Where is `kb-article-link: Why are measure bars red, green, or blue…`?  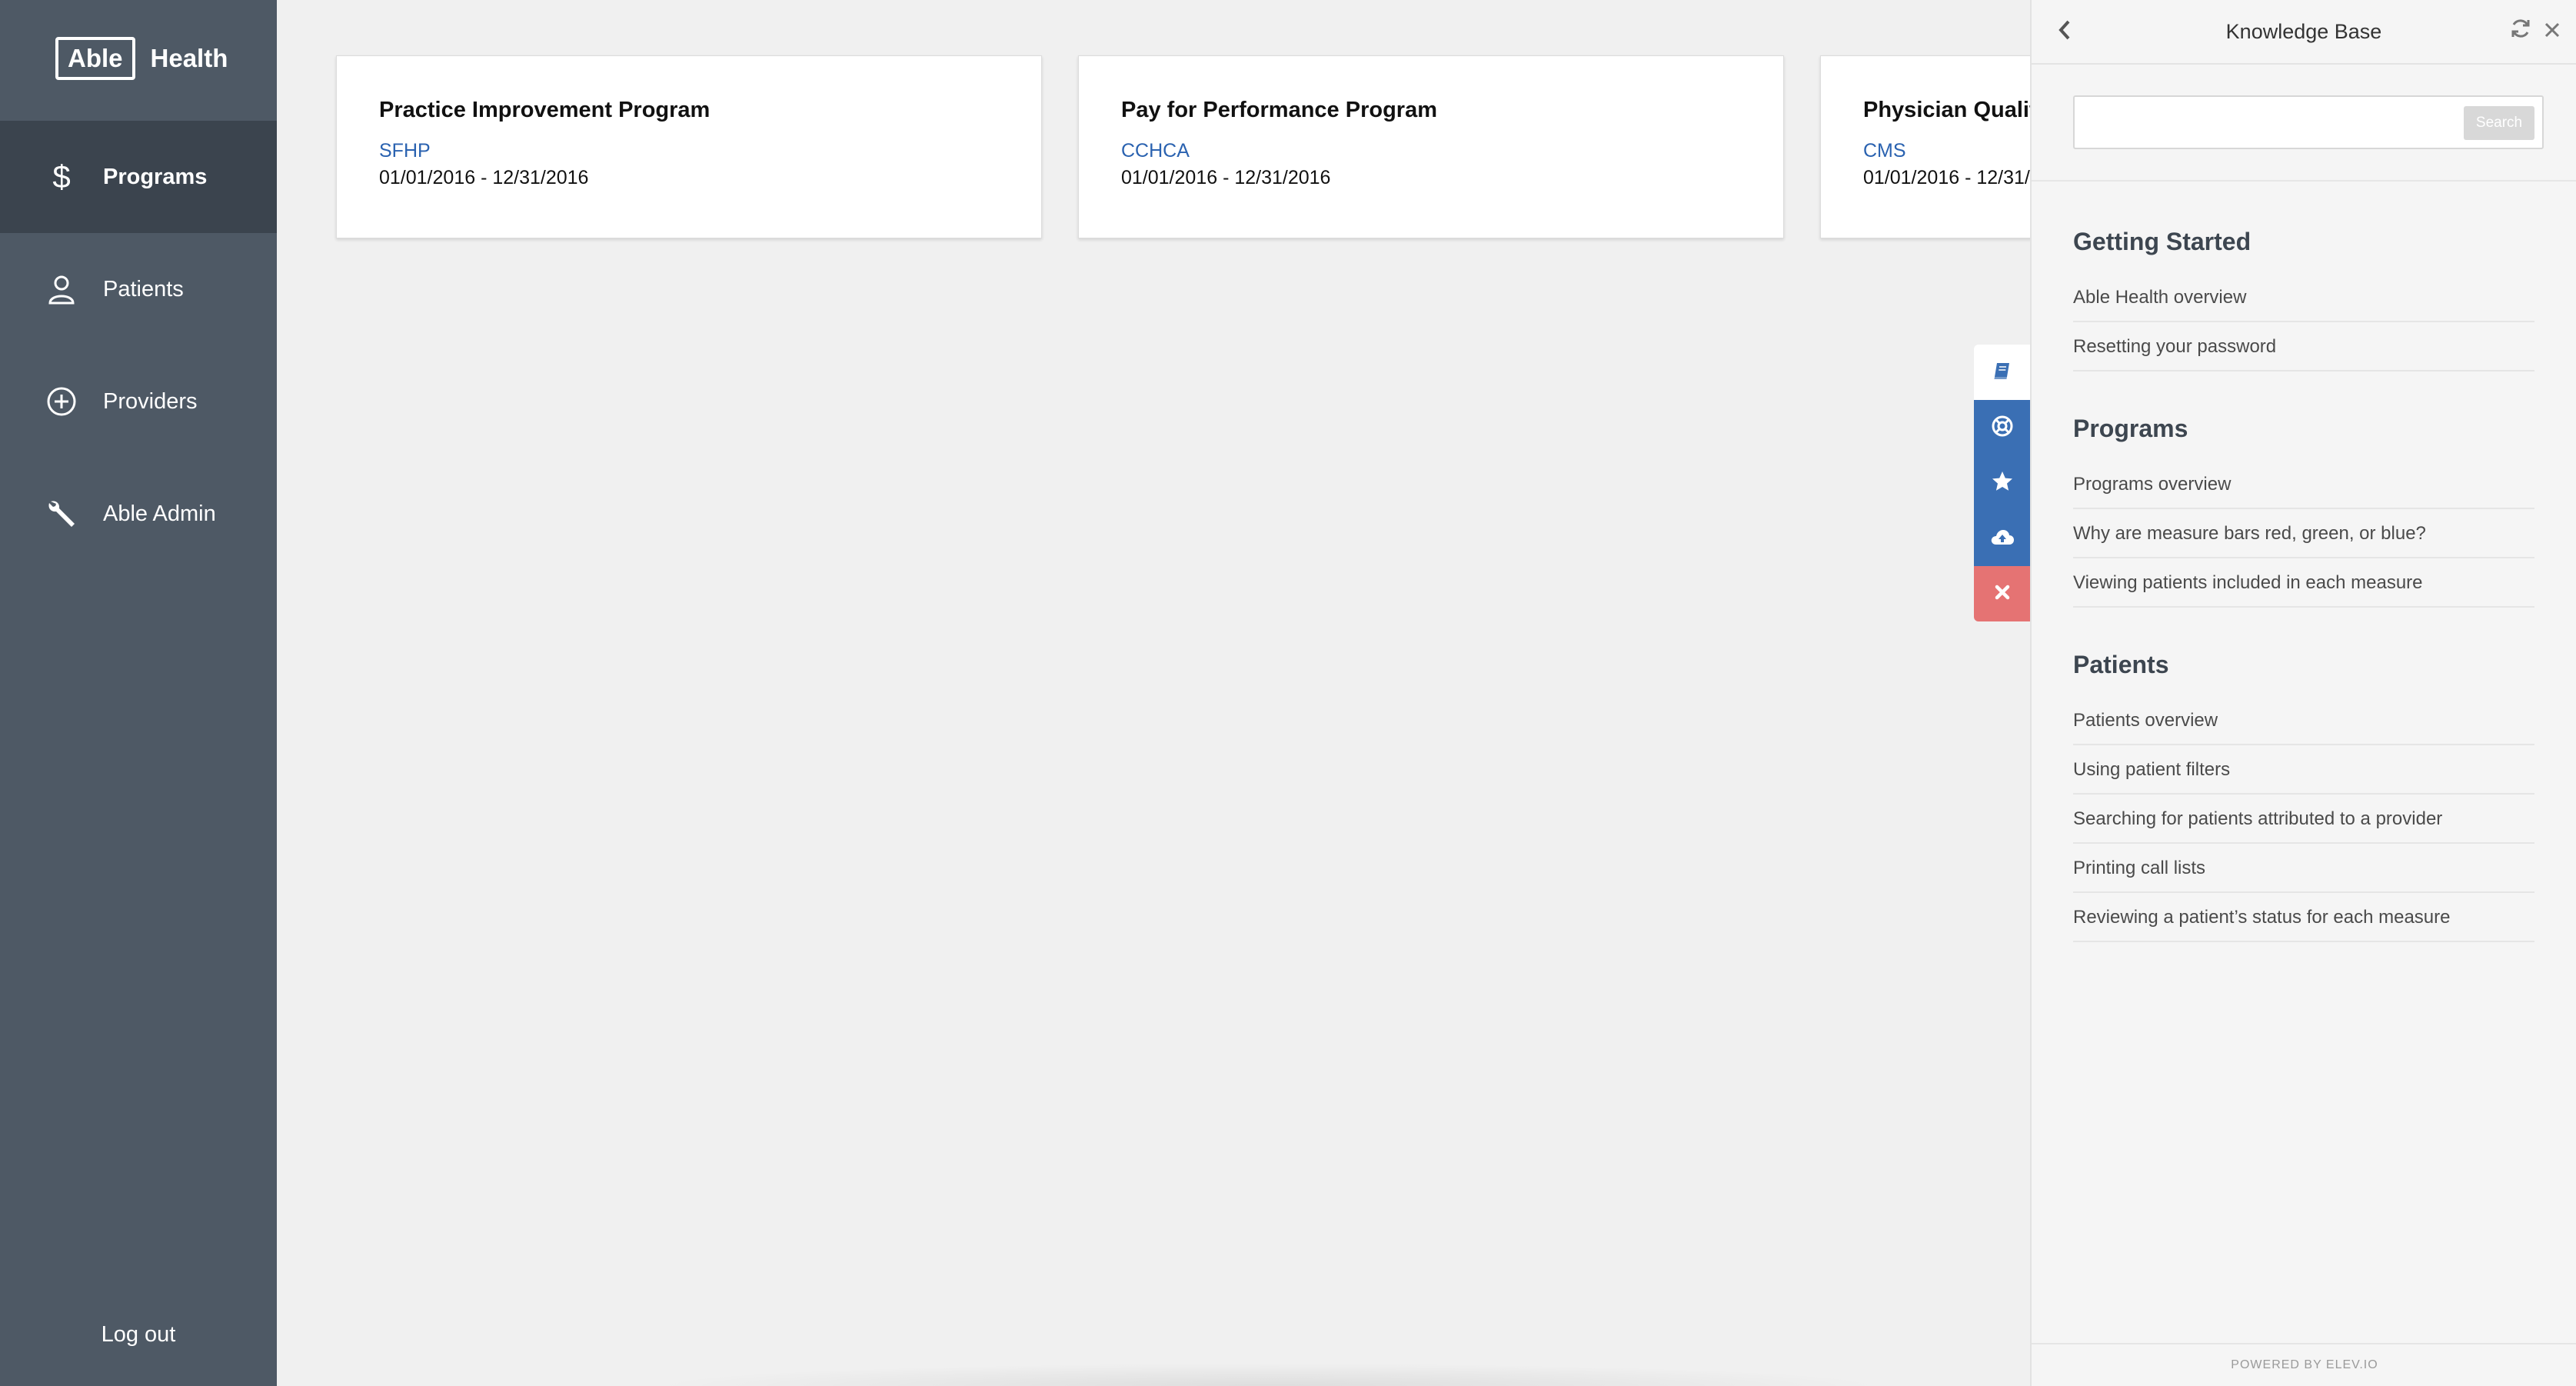
kb-article-link: Why are measure bars red, green, or blue… is located at coordinates (2303, 533).